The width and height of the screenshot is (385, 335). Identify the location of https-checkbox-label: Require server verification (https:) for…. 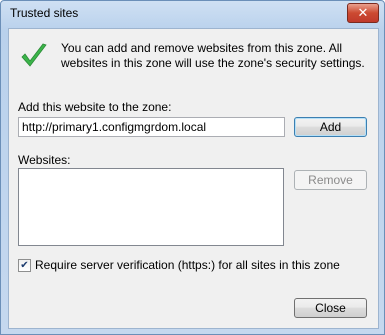
(187, 265).